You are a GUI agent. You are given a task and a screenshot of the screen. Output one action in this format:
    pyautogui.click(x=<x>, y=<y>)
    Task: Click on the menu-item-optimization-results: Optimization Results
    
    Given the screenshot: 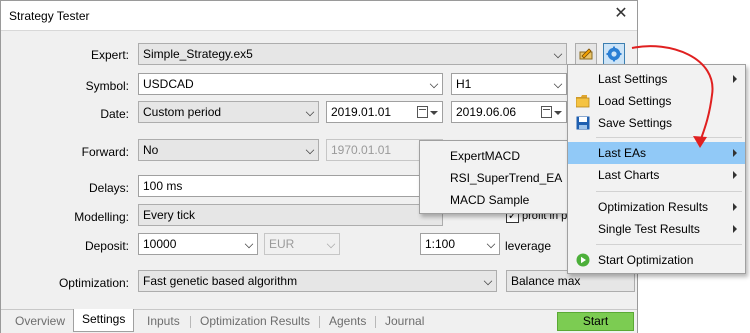 What is the action you would take?
    pyautogui.click(x=656, y=207)
    